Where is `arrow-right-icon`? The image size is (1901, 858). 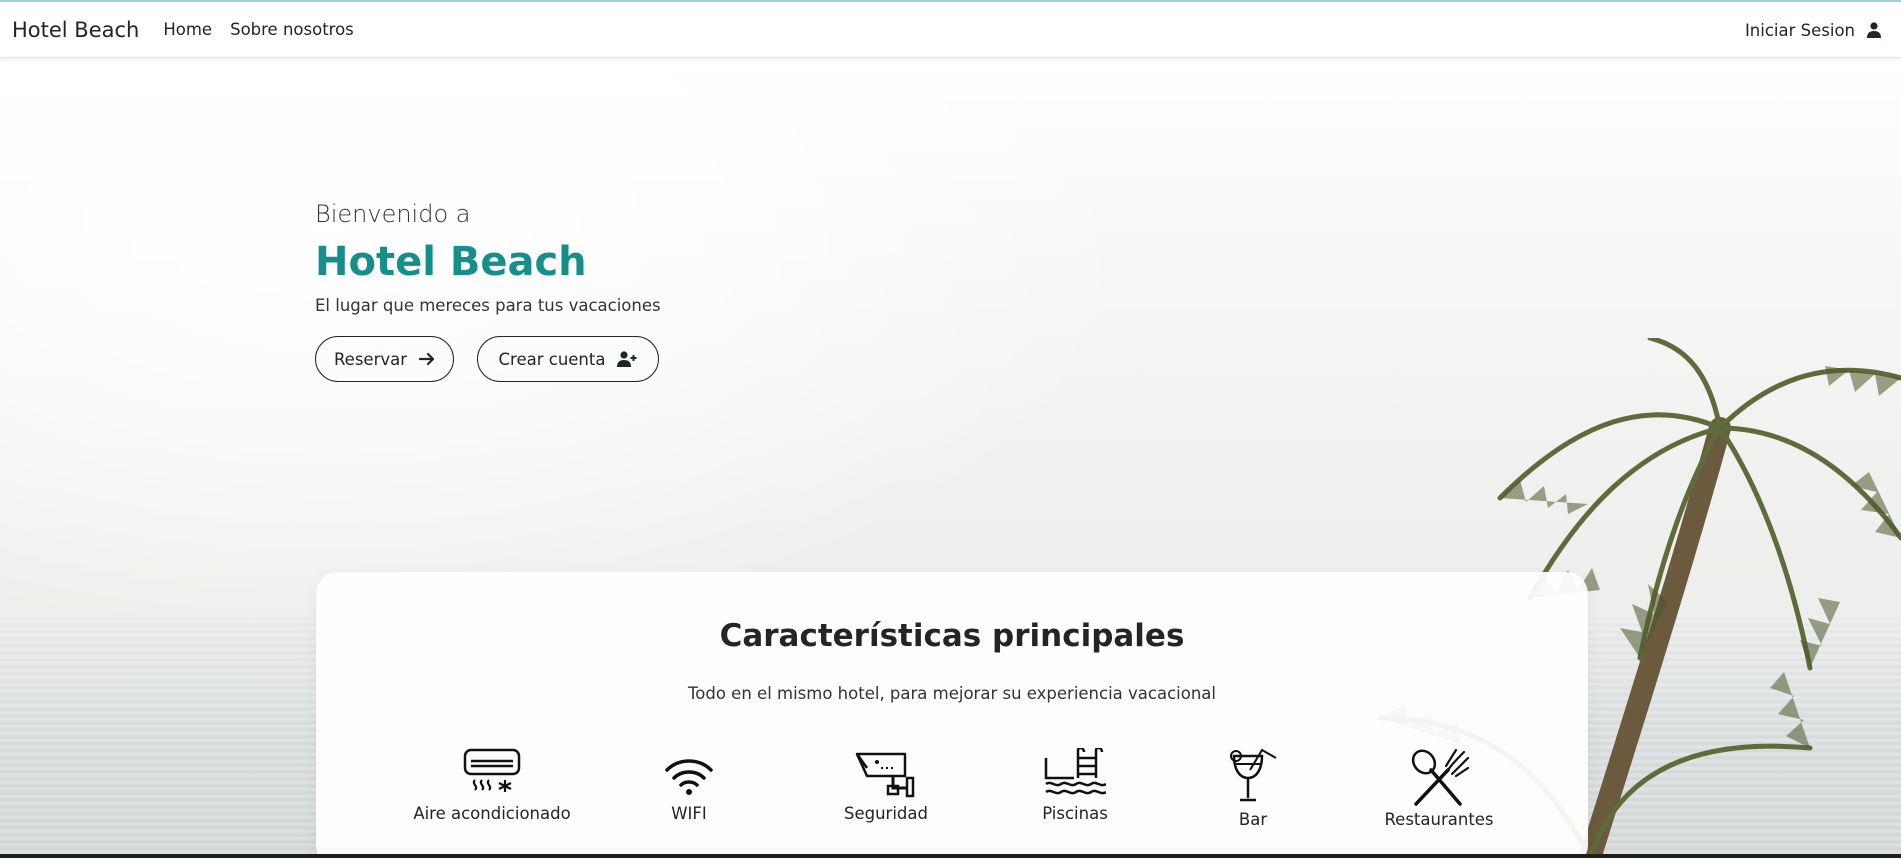 arrow-right-icon is located at coordinates (427, 359).